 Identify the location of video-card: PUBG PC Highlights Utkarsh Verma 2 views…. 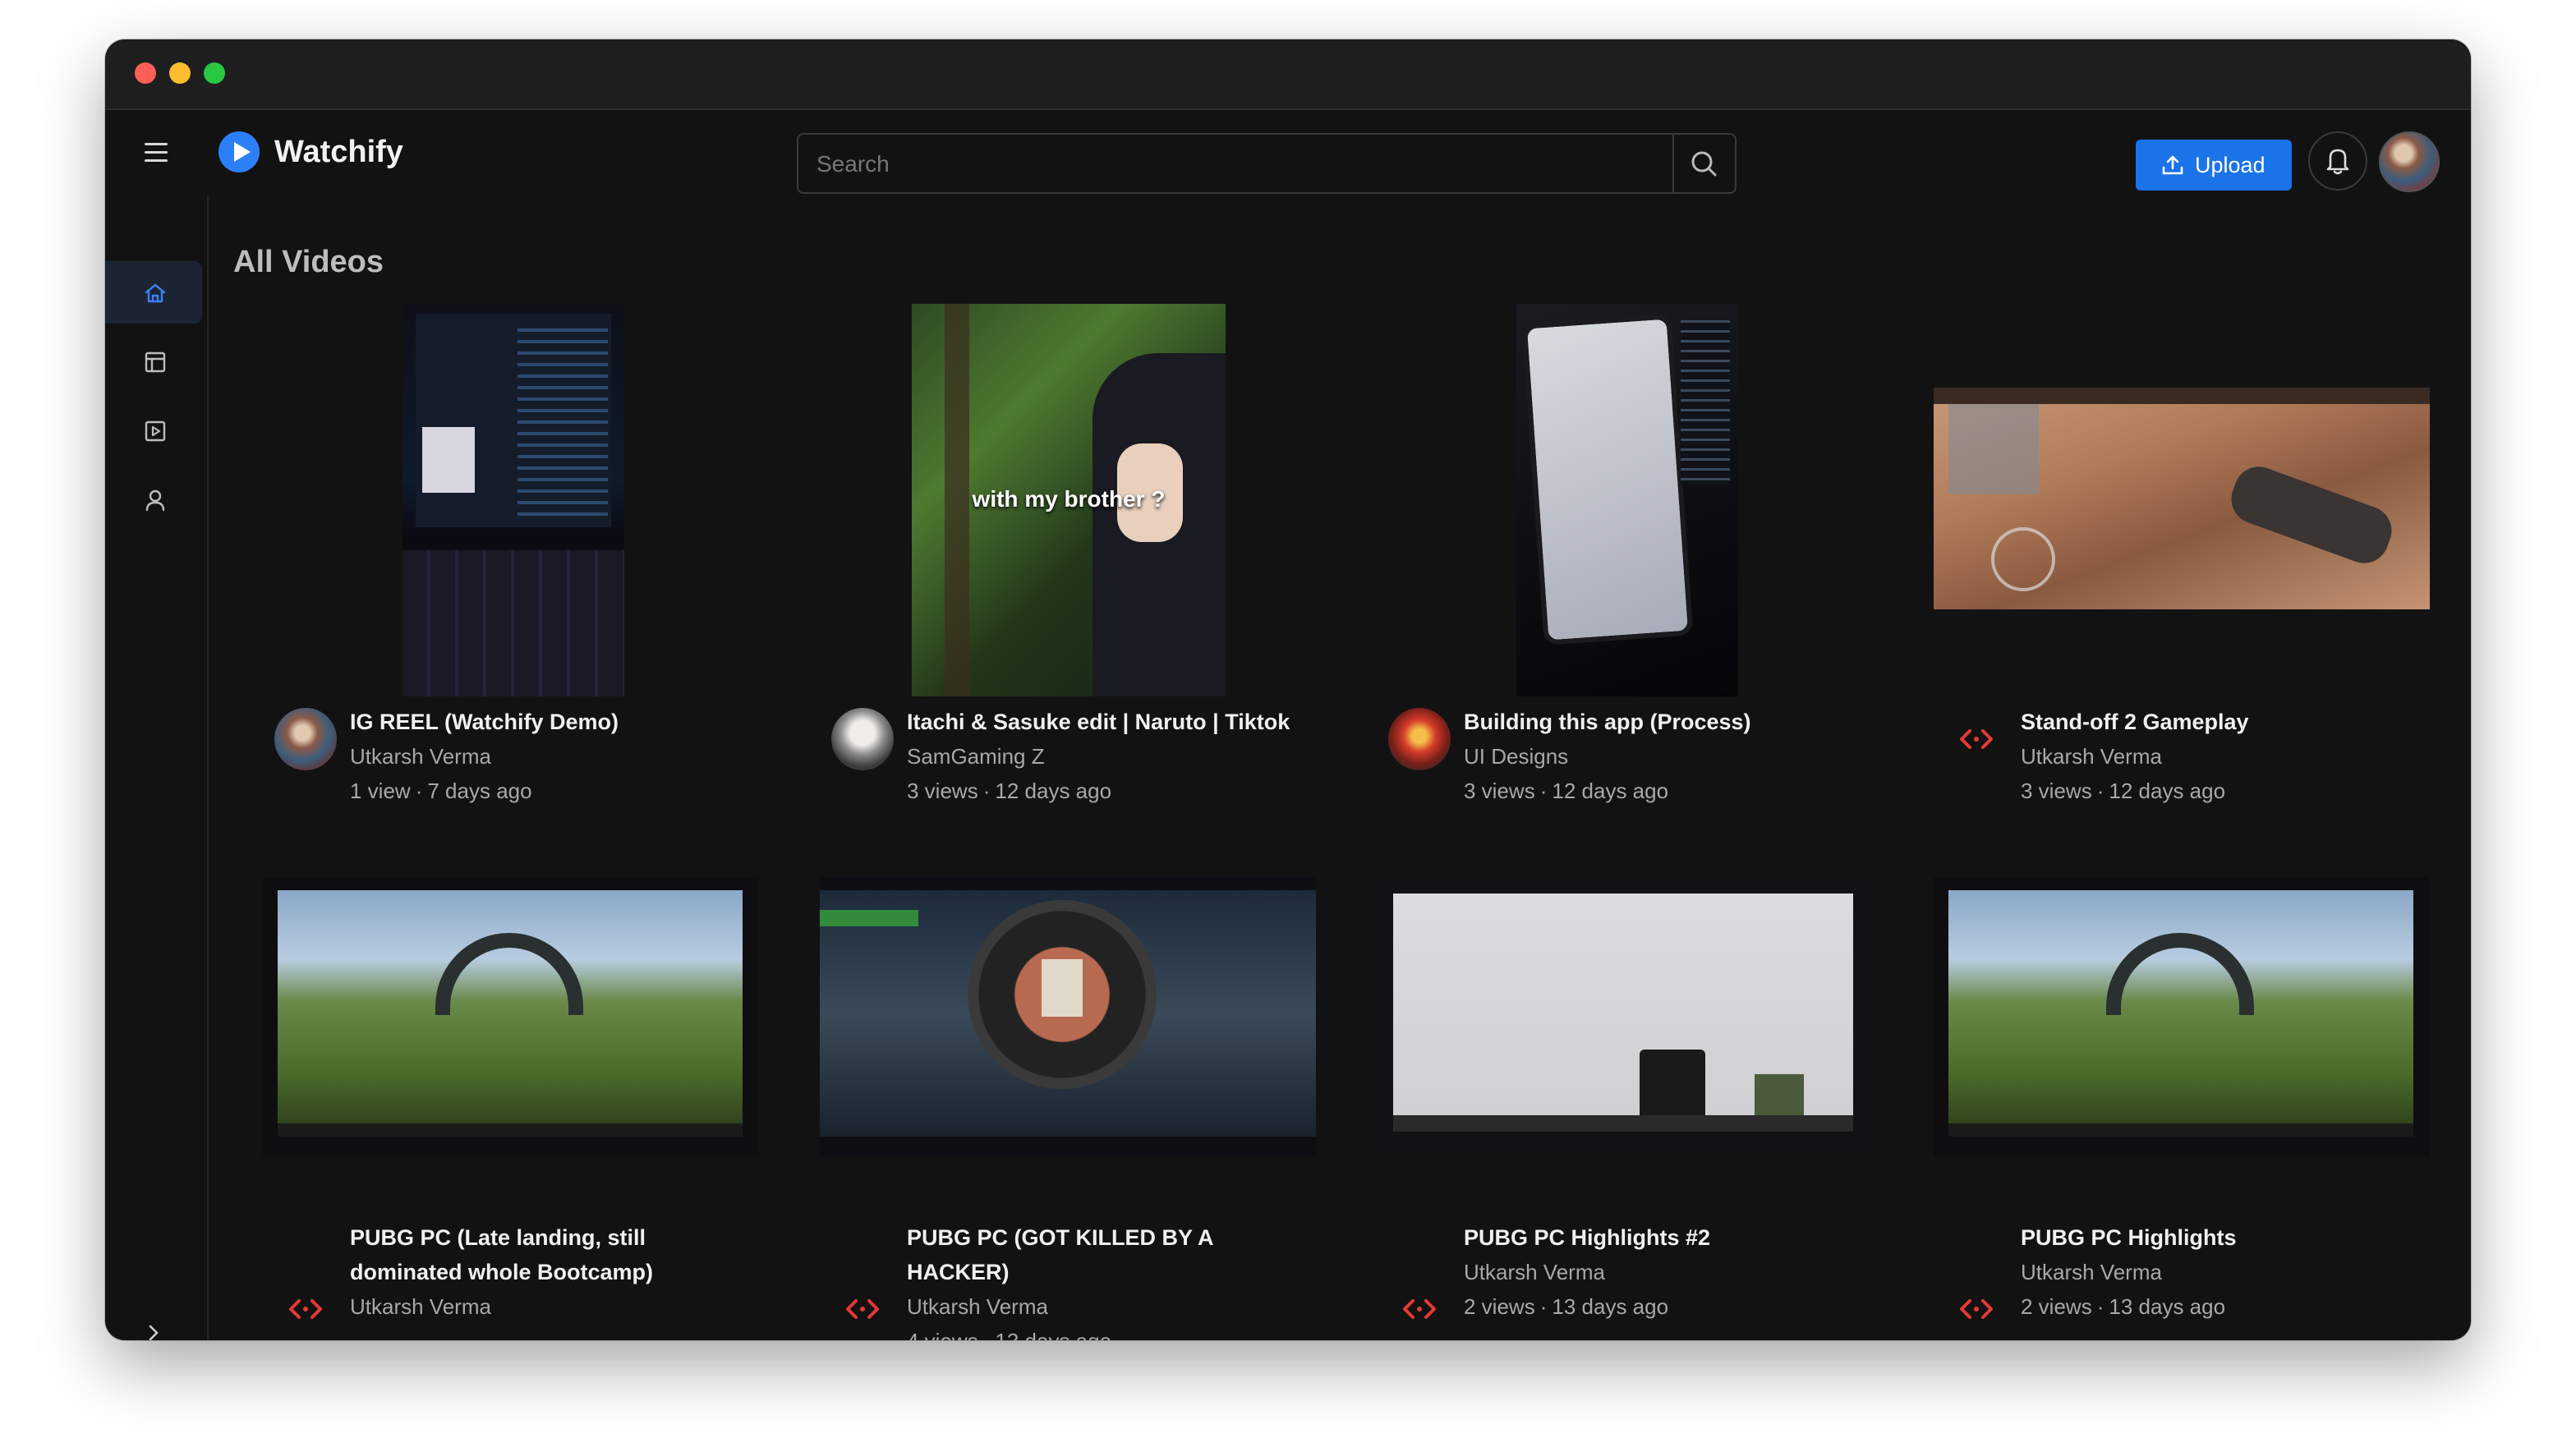
(2182, 1108).